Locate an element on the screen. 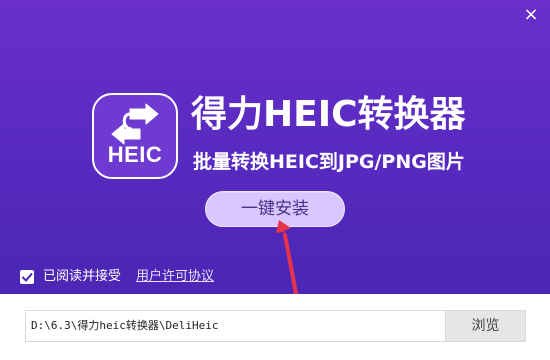 This screenshot has height=360, width=550. one-click-install-button: 一键安装 is located at coordinates (275, 209).